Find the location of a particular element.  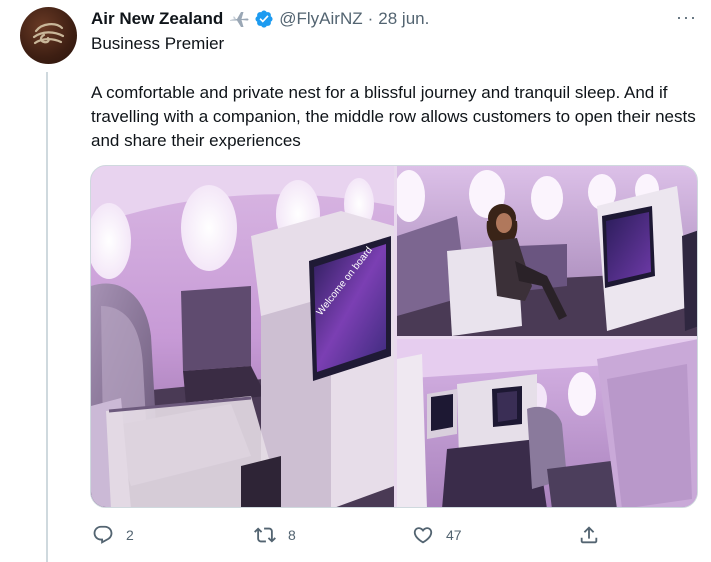

author-handle: @FlyAirNZ is located at coordinates (320, 19).